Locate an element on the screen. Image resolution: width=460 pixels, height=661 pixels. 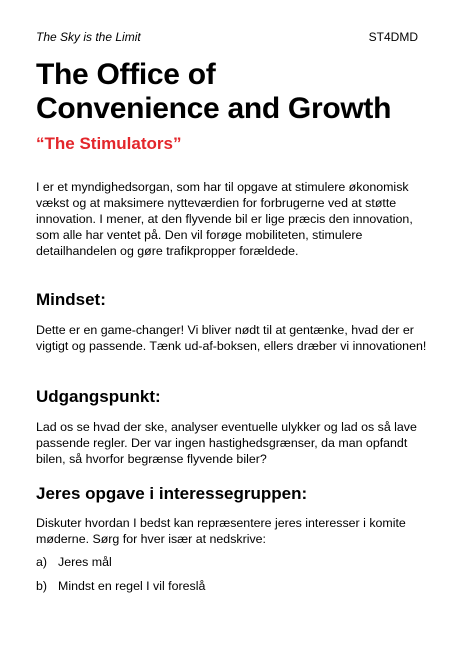
list-item: a) Jeres mål is located at coordinates (74, 562).